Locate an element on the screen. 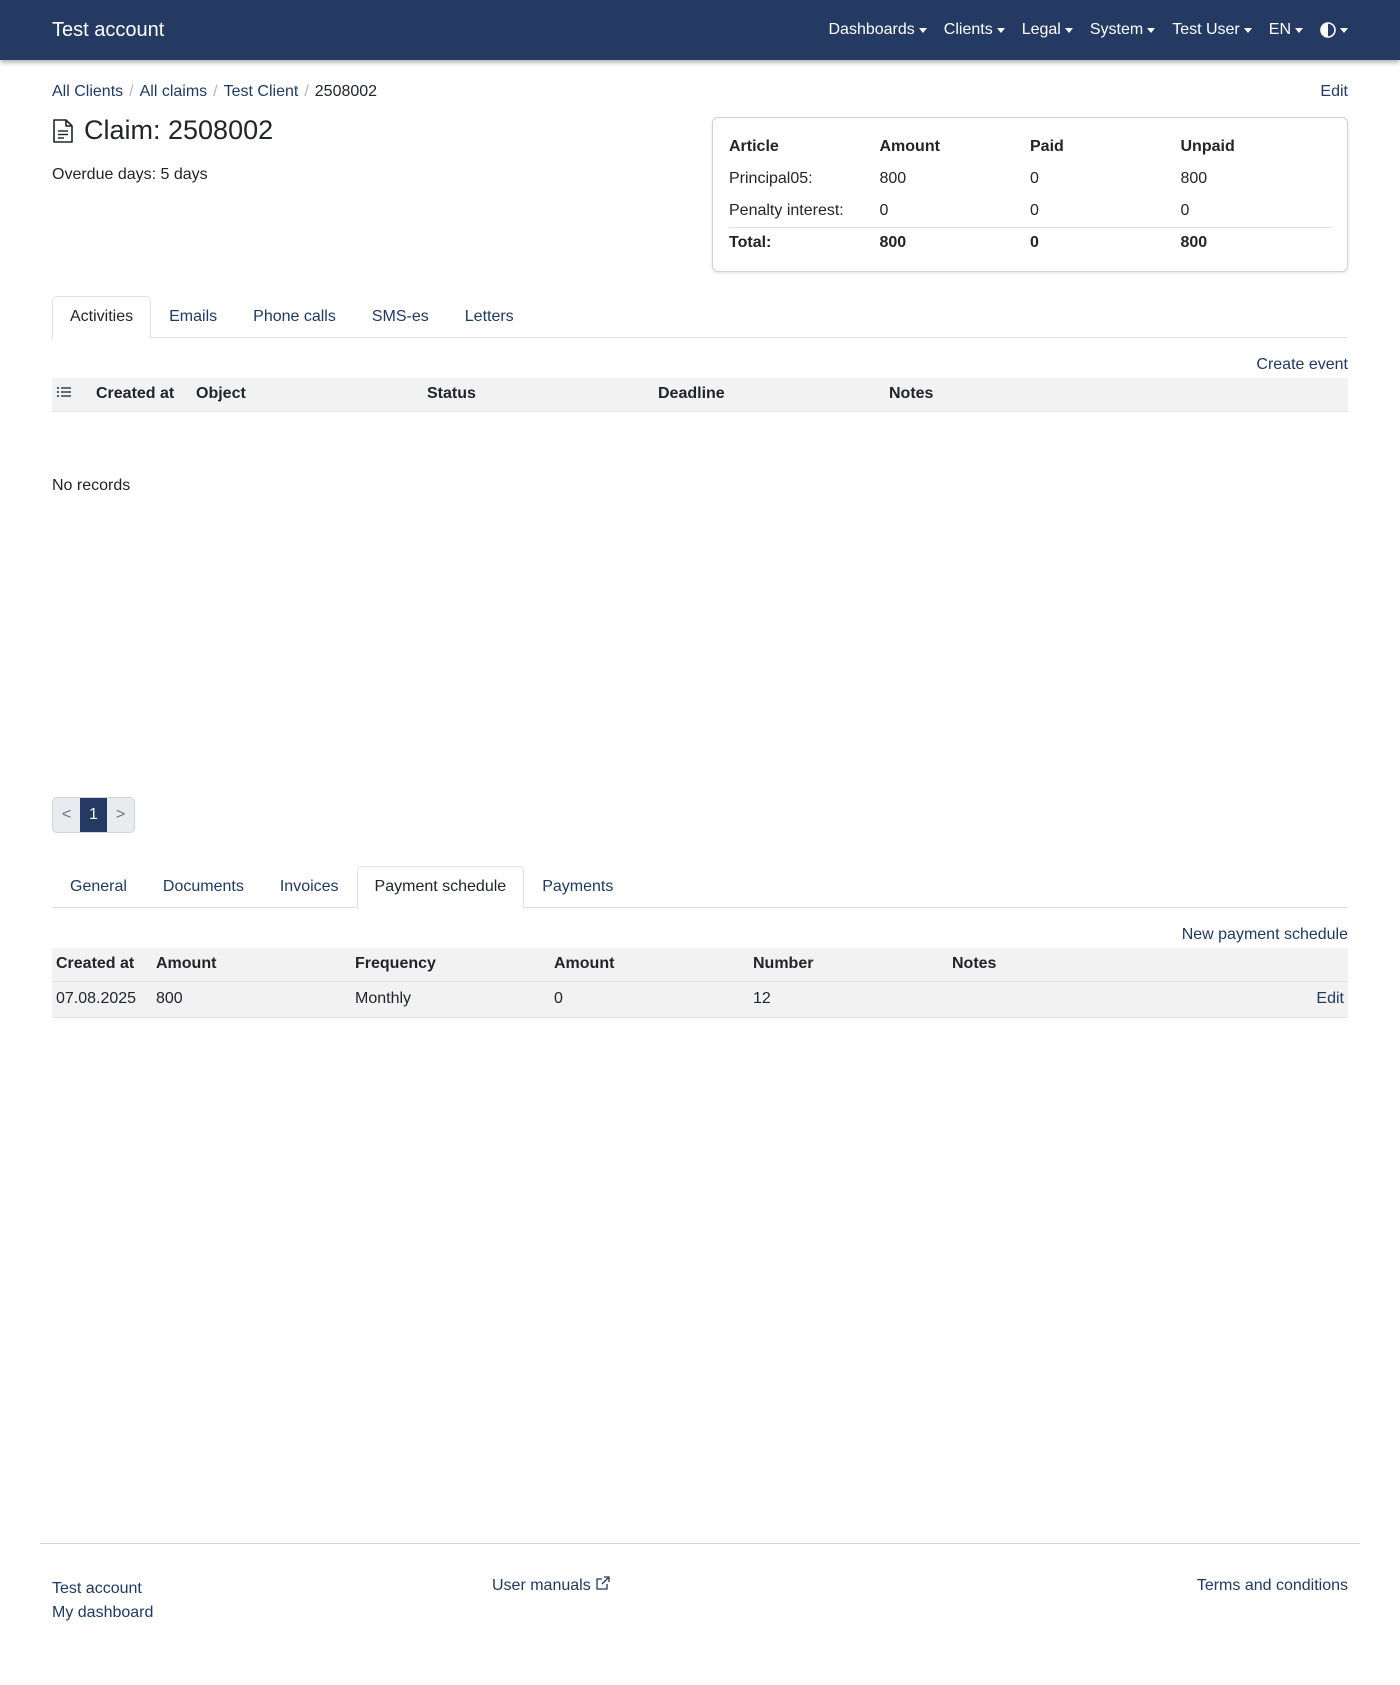  cell-notes is located at coordinates (1118, 999).